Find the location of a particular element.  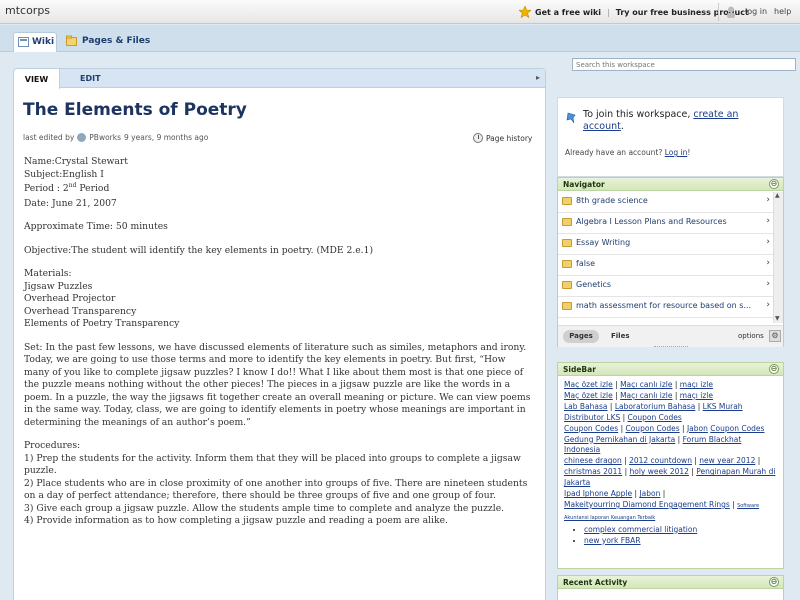

list-item: complex commercial litigation is located at coordinates (680, 529).